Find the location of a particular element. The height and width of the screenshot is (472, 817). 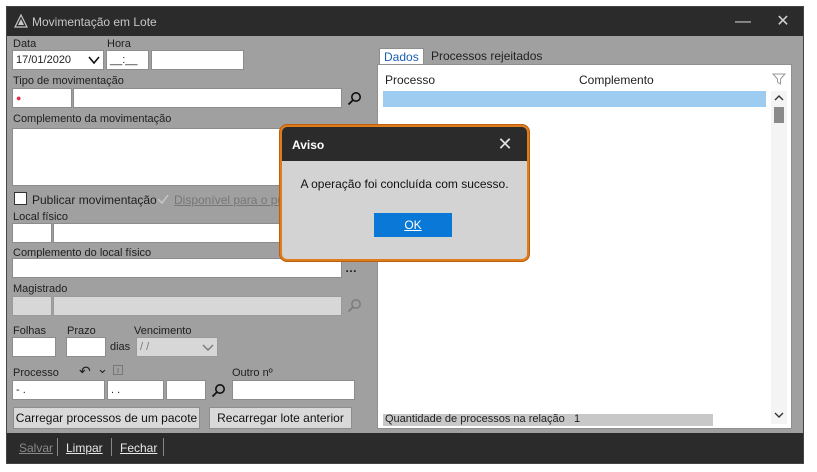

app-logo-icon is located at coordinates (21, 21).